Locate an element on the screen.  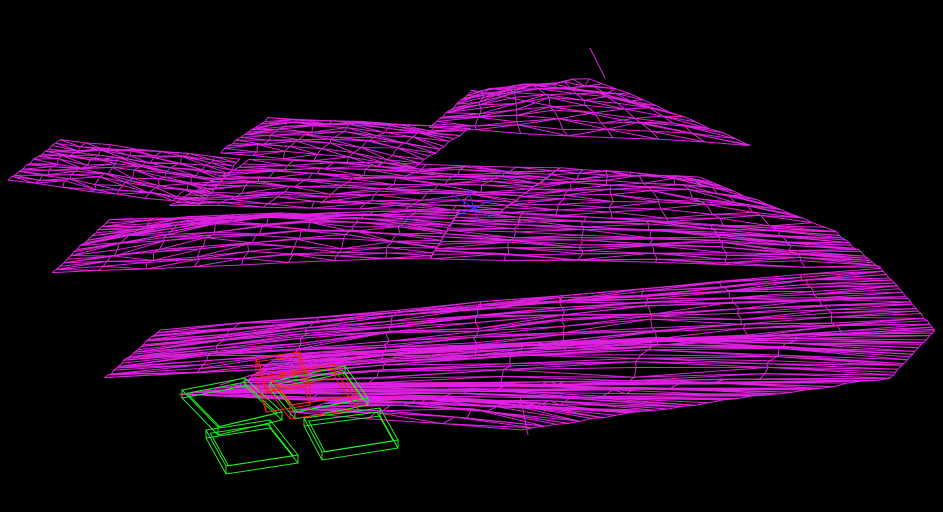
terrain-tile is located at coordinates (364, 186).